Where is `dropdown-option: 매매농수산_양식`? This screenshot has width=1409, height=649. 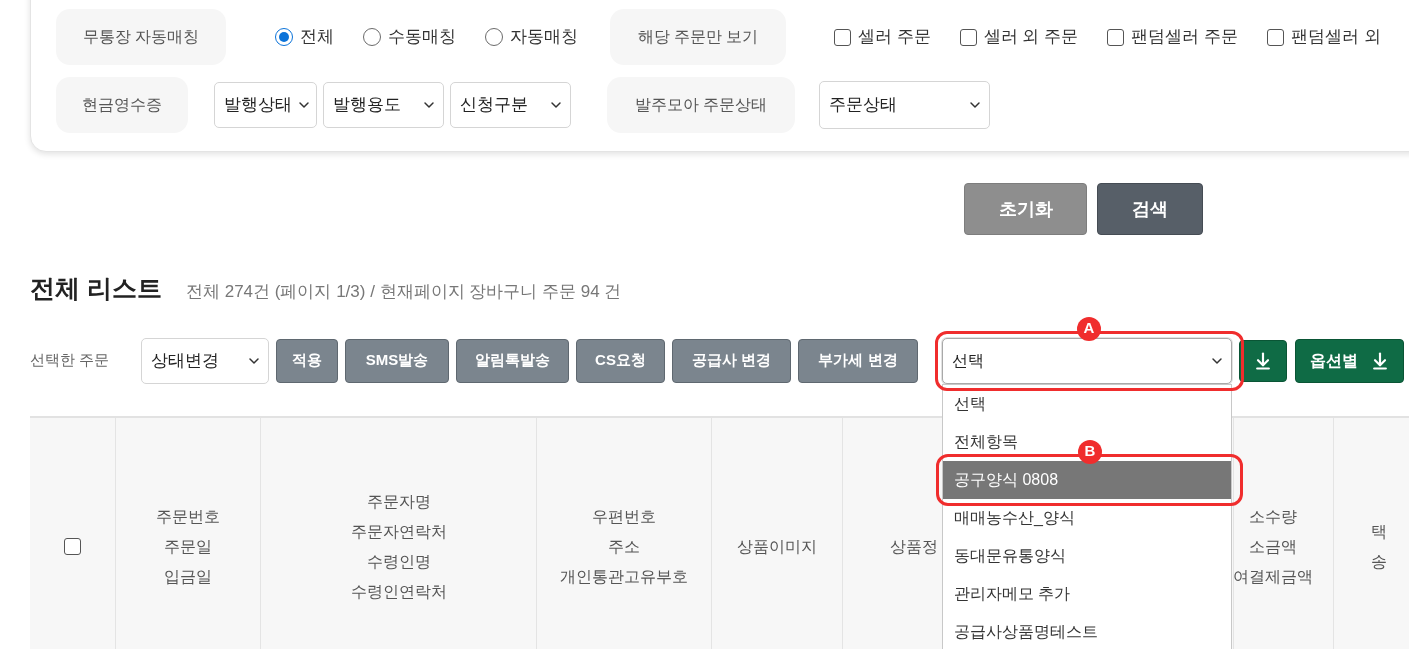
dropdown-option: 매매농수산_양식 is located at coordinates (1014, 517).